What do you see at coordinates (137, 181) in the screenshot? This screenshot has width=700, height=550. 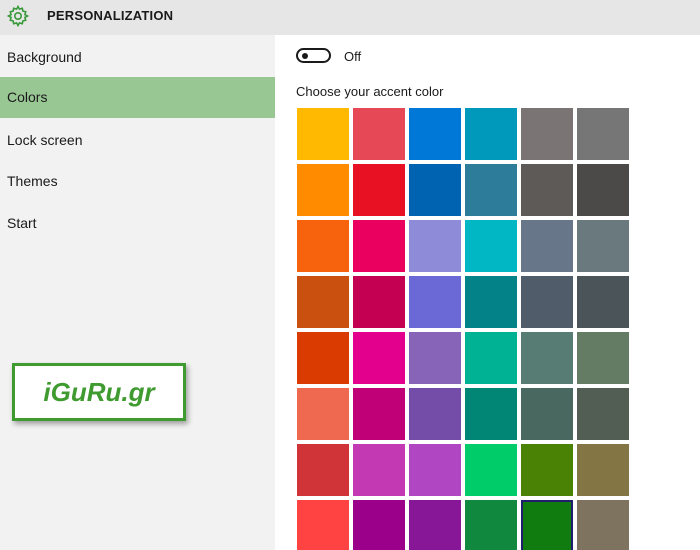 I see `sidebar-item-themes: Themes` at bounding box center [137, 181].